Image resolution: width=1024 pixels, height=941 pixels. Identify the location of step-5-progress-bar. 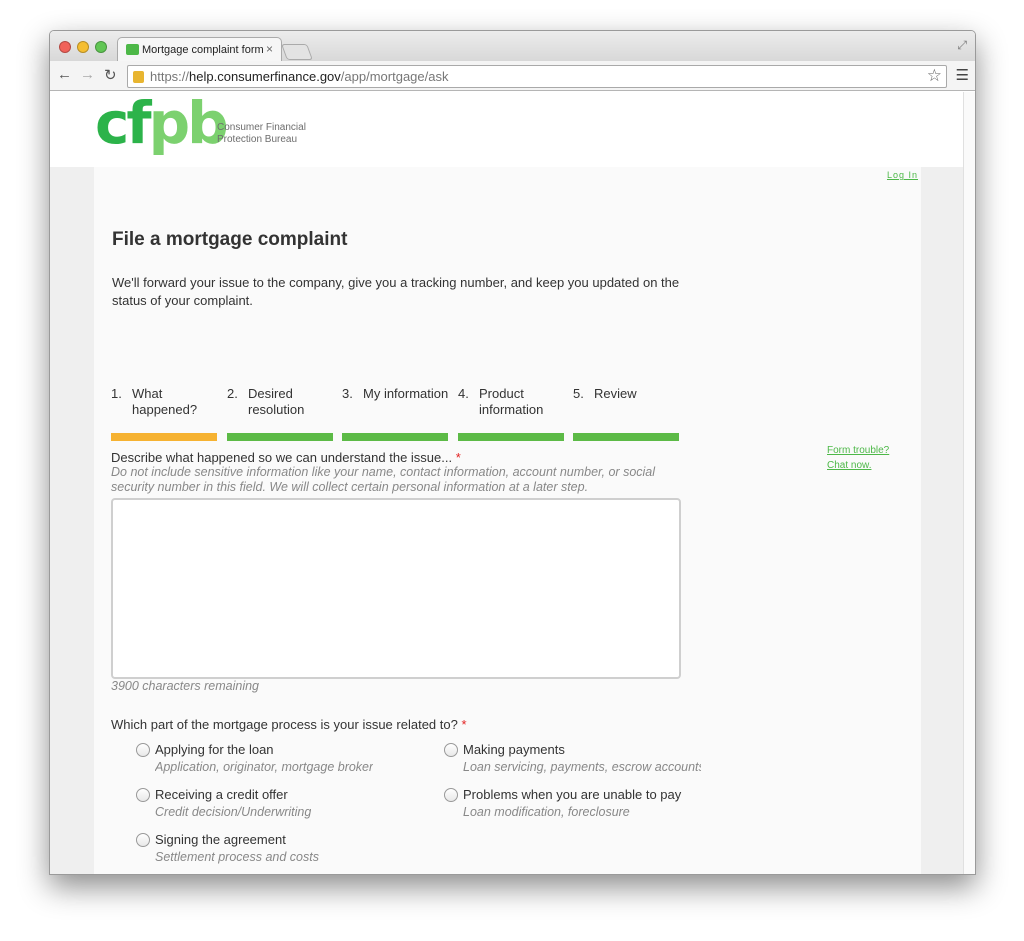
(626, 437).